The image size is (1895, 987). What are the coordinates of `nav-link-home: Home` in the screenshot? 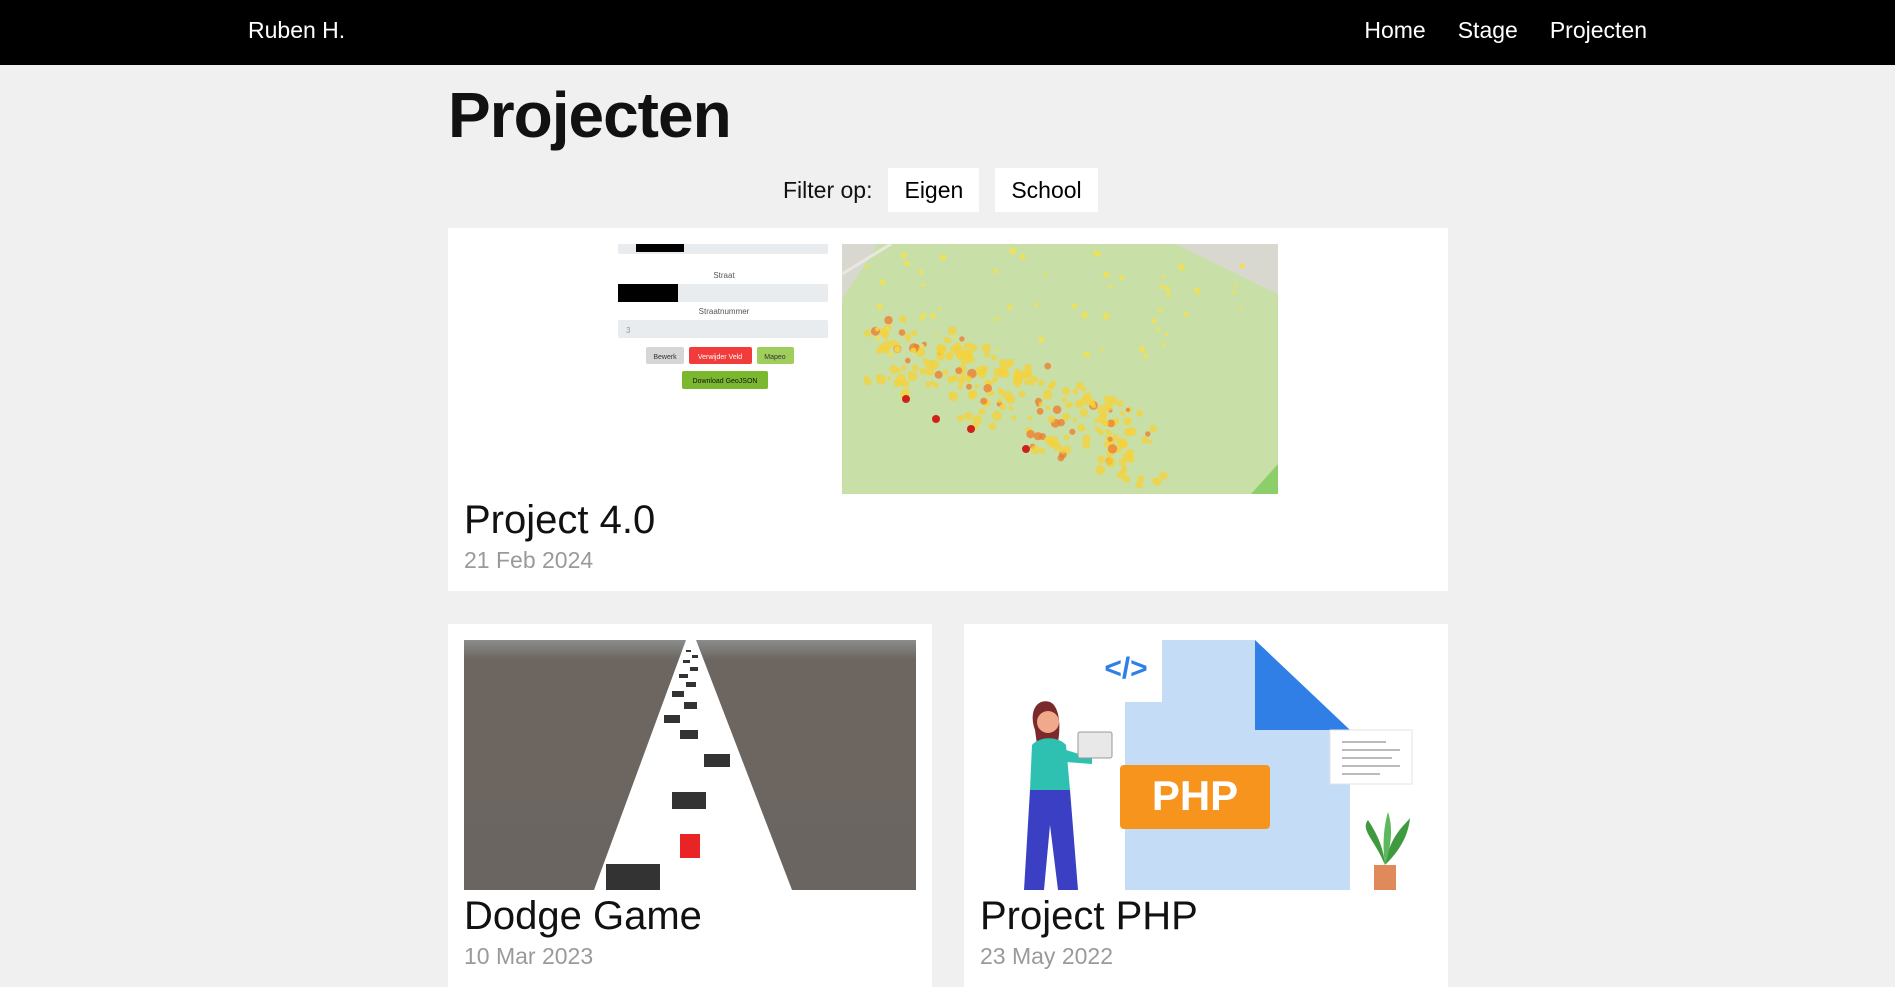 It's located at (1394, 30).